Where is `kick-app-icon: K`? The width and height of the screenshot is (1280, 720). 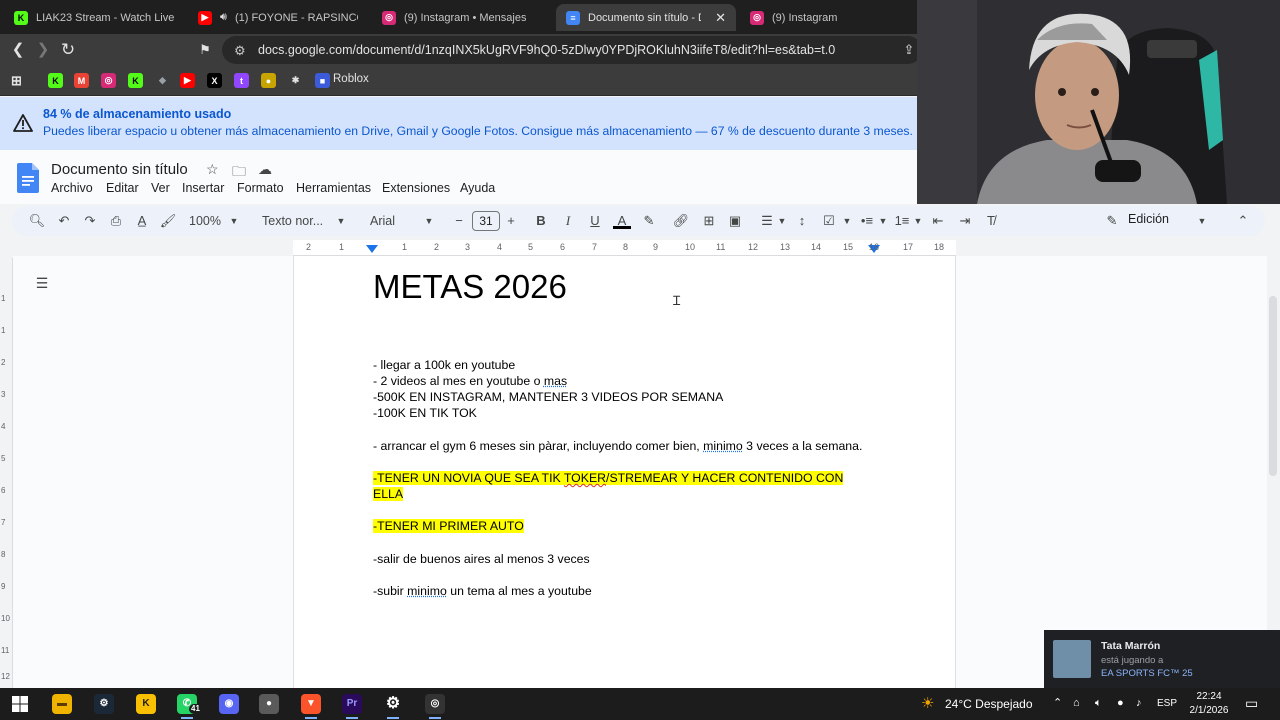 kick-app-icon: K is located at coordinates (146, 704).